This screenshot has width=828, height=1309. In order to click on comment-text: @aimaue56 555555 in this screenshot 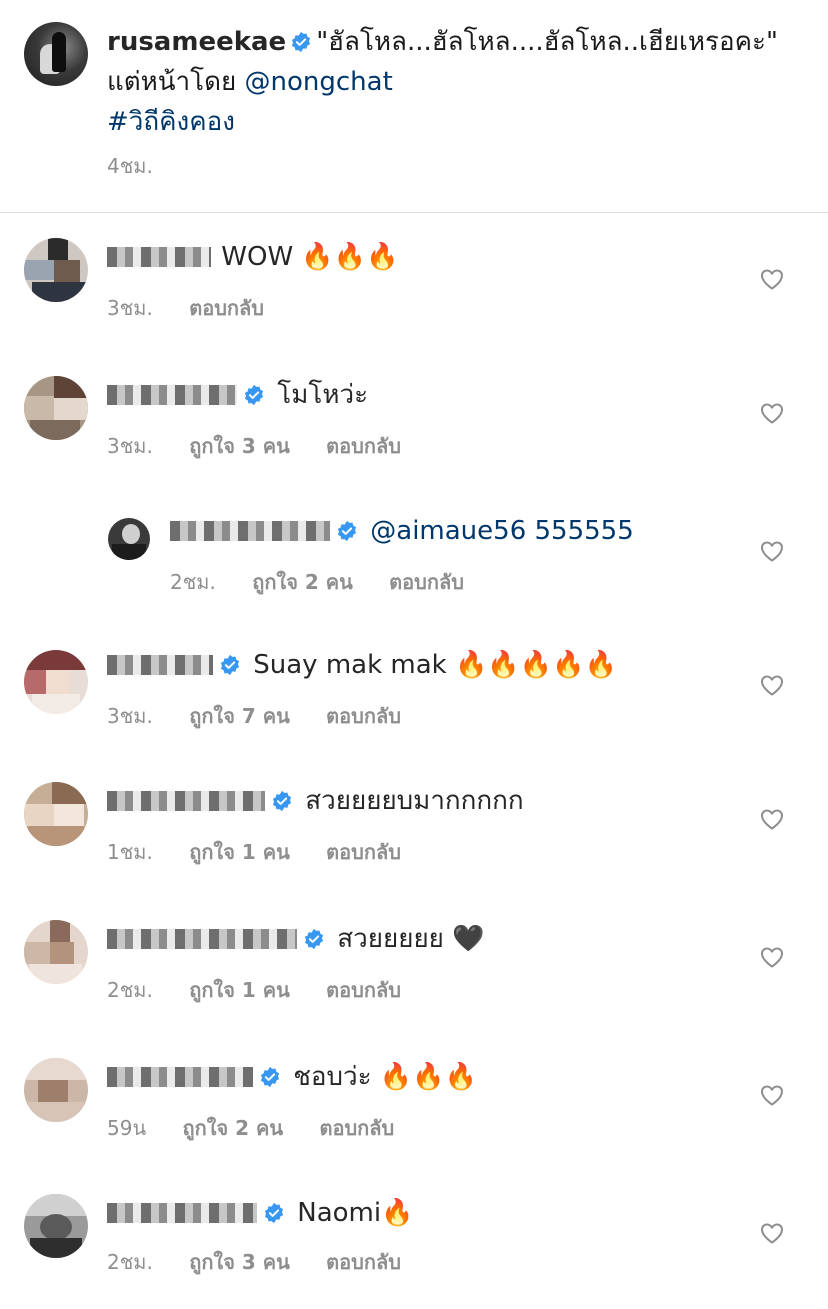, I will do `click(502, 531)`.